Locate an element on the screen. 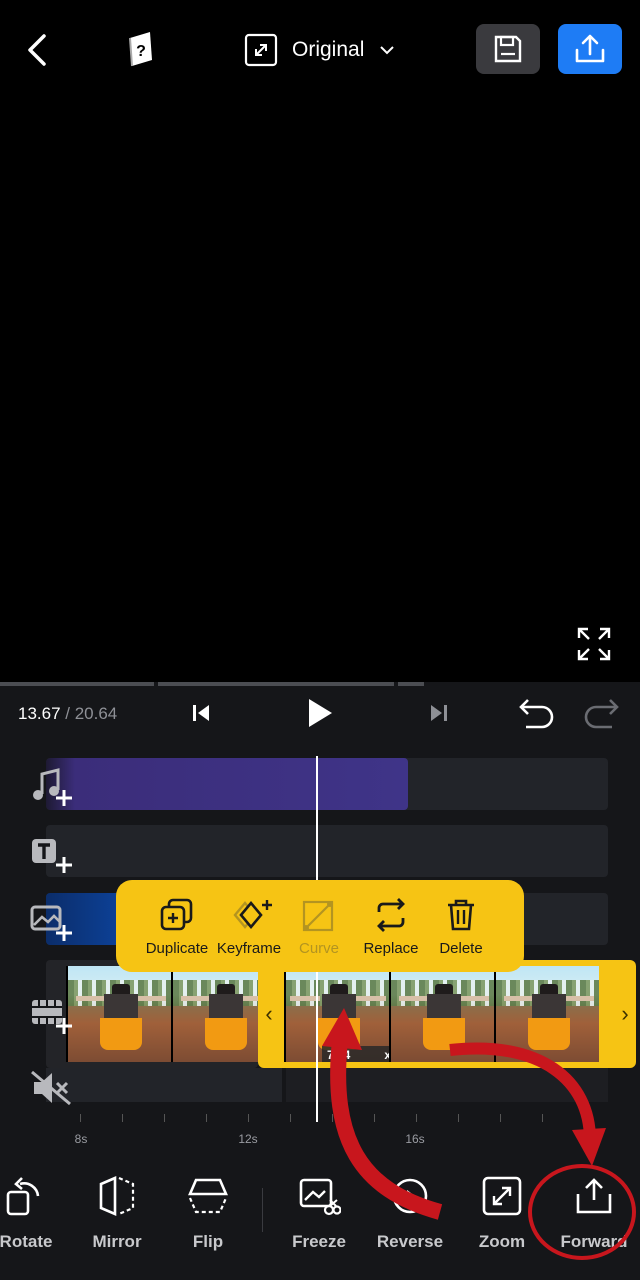  skip-start-button is located at coordinates (201, 715).